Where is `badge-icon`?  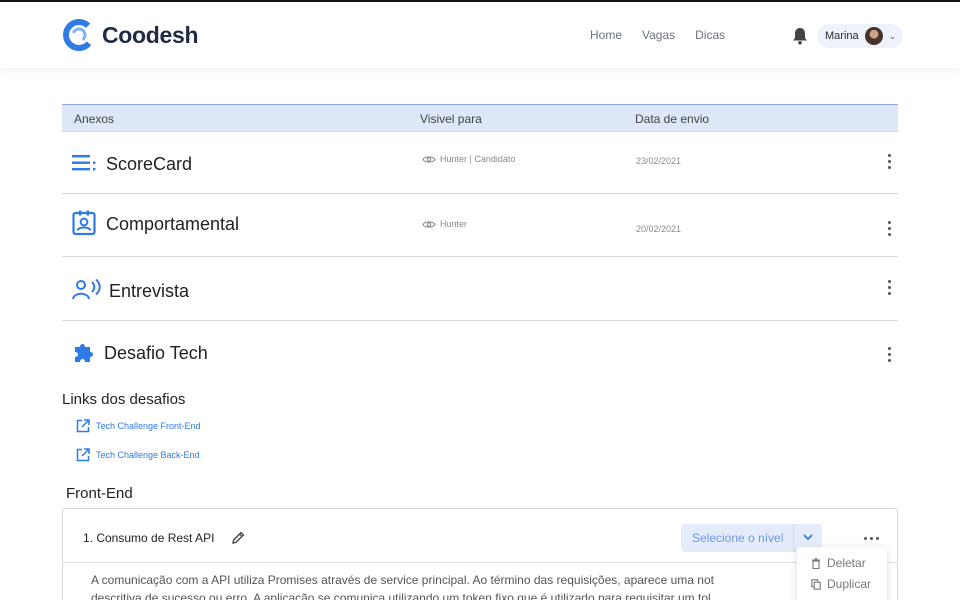
badge-icon is located at coordinates (84, 223).